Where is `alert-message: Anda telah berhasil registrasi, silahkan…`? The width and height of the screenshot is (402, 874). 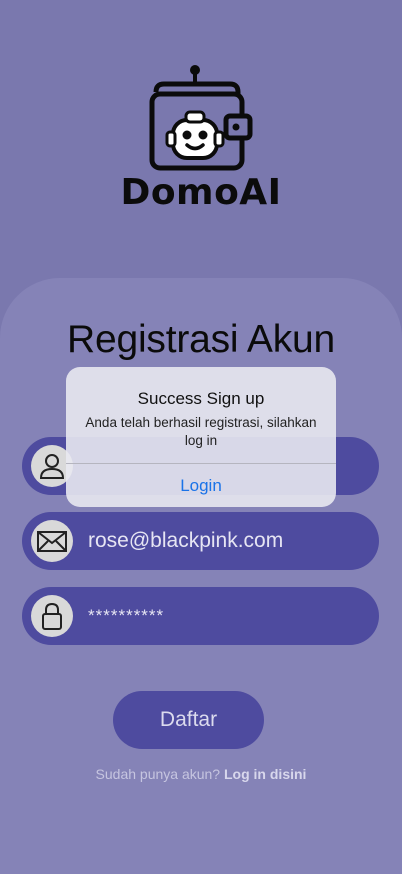
alert-message: Anda telah berhasil registrasi, silahkan… is located at coordinates (201, 431).